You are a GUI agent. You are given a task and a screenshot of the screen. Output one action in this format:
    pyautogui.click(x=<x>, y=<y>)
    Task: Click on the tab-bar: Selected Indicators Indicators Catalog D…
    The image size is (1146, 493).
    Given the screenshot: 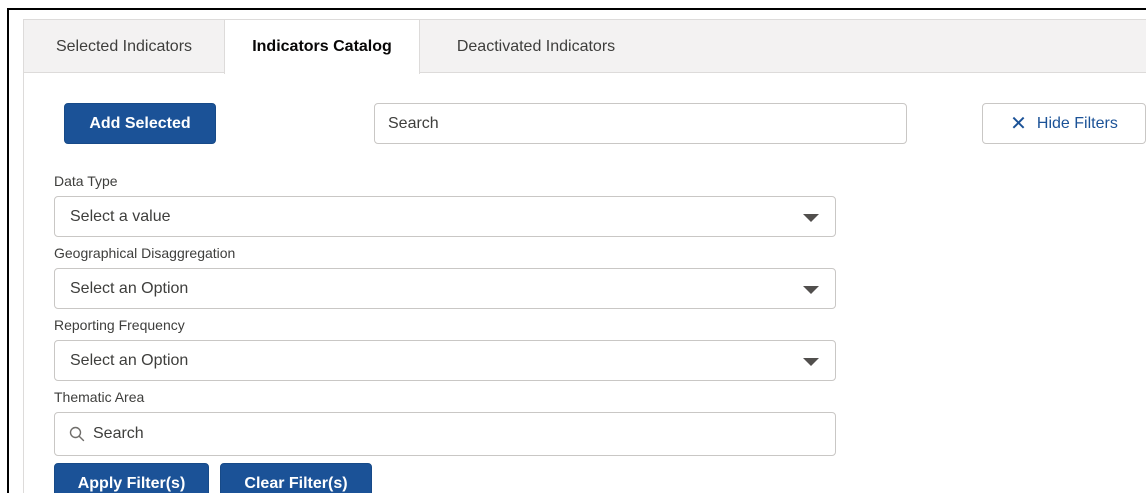 What is the action you would take?
    pyautogui.click(x=585, y=47)
    